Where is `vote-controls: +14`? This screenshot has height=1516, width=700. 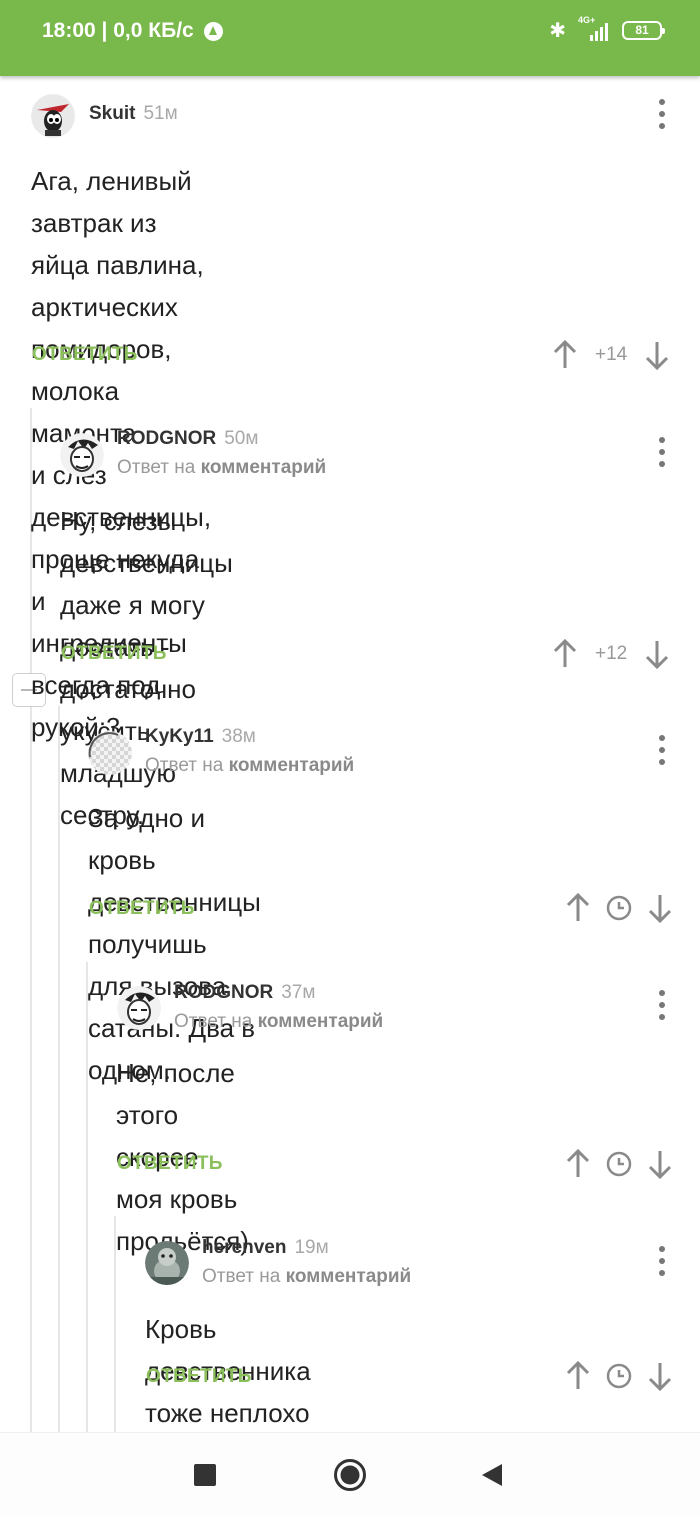
vote-controls: +14 is located at coordinates (611, 355).